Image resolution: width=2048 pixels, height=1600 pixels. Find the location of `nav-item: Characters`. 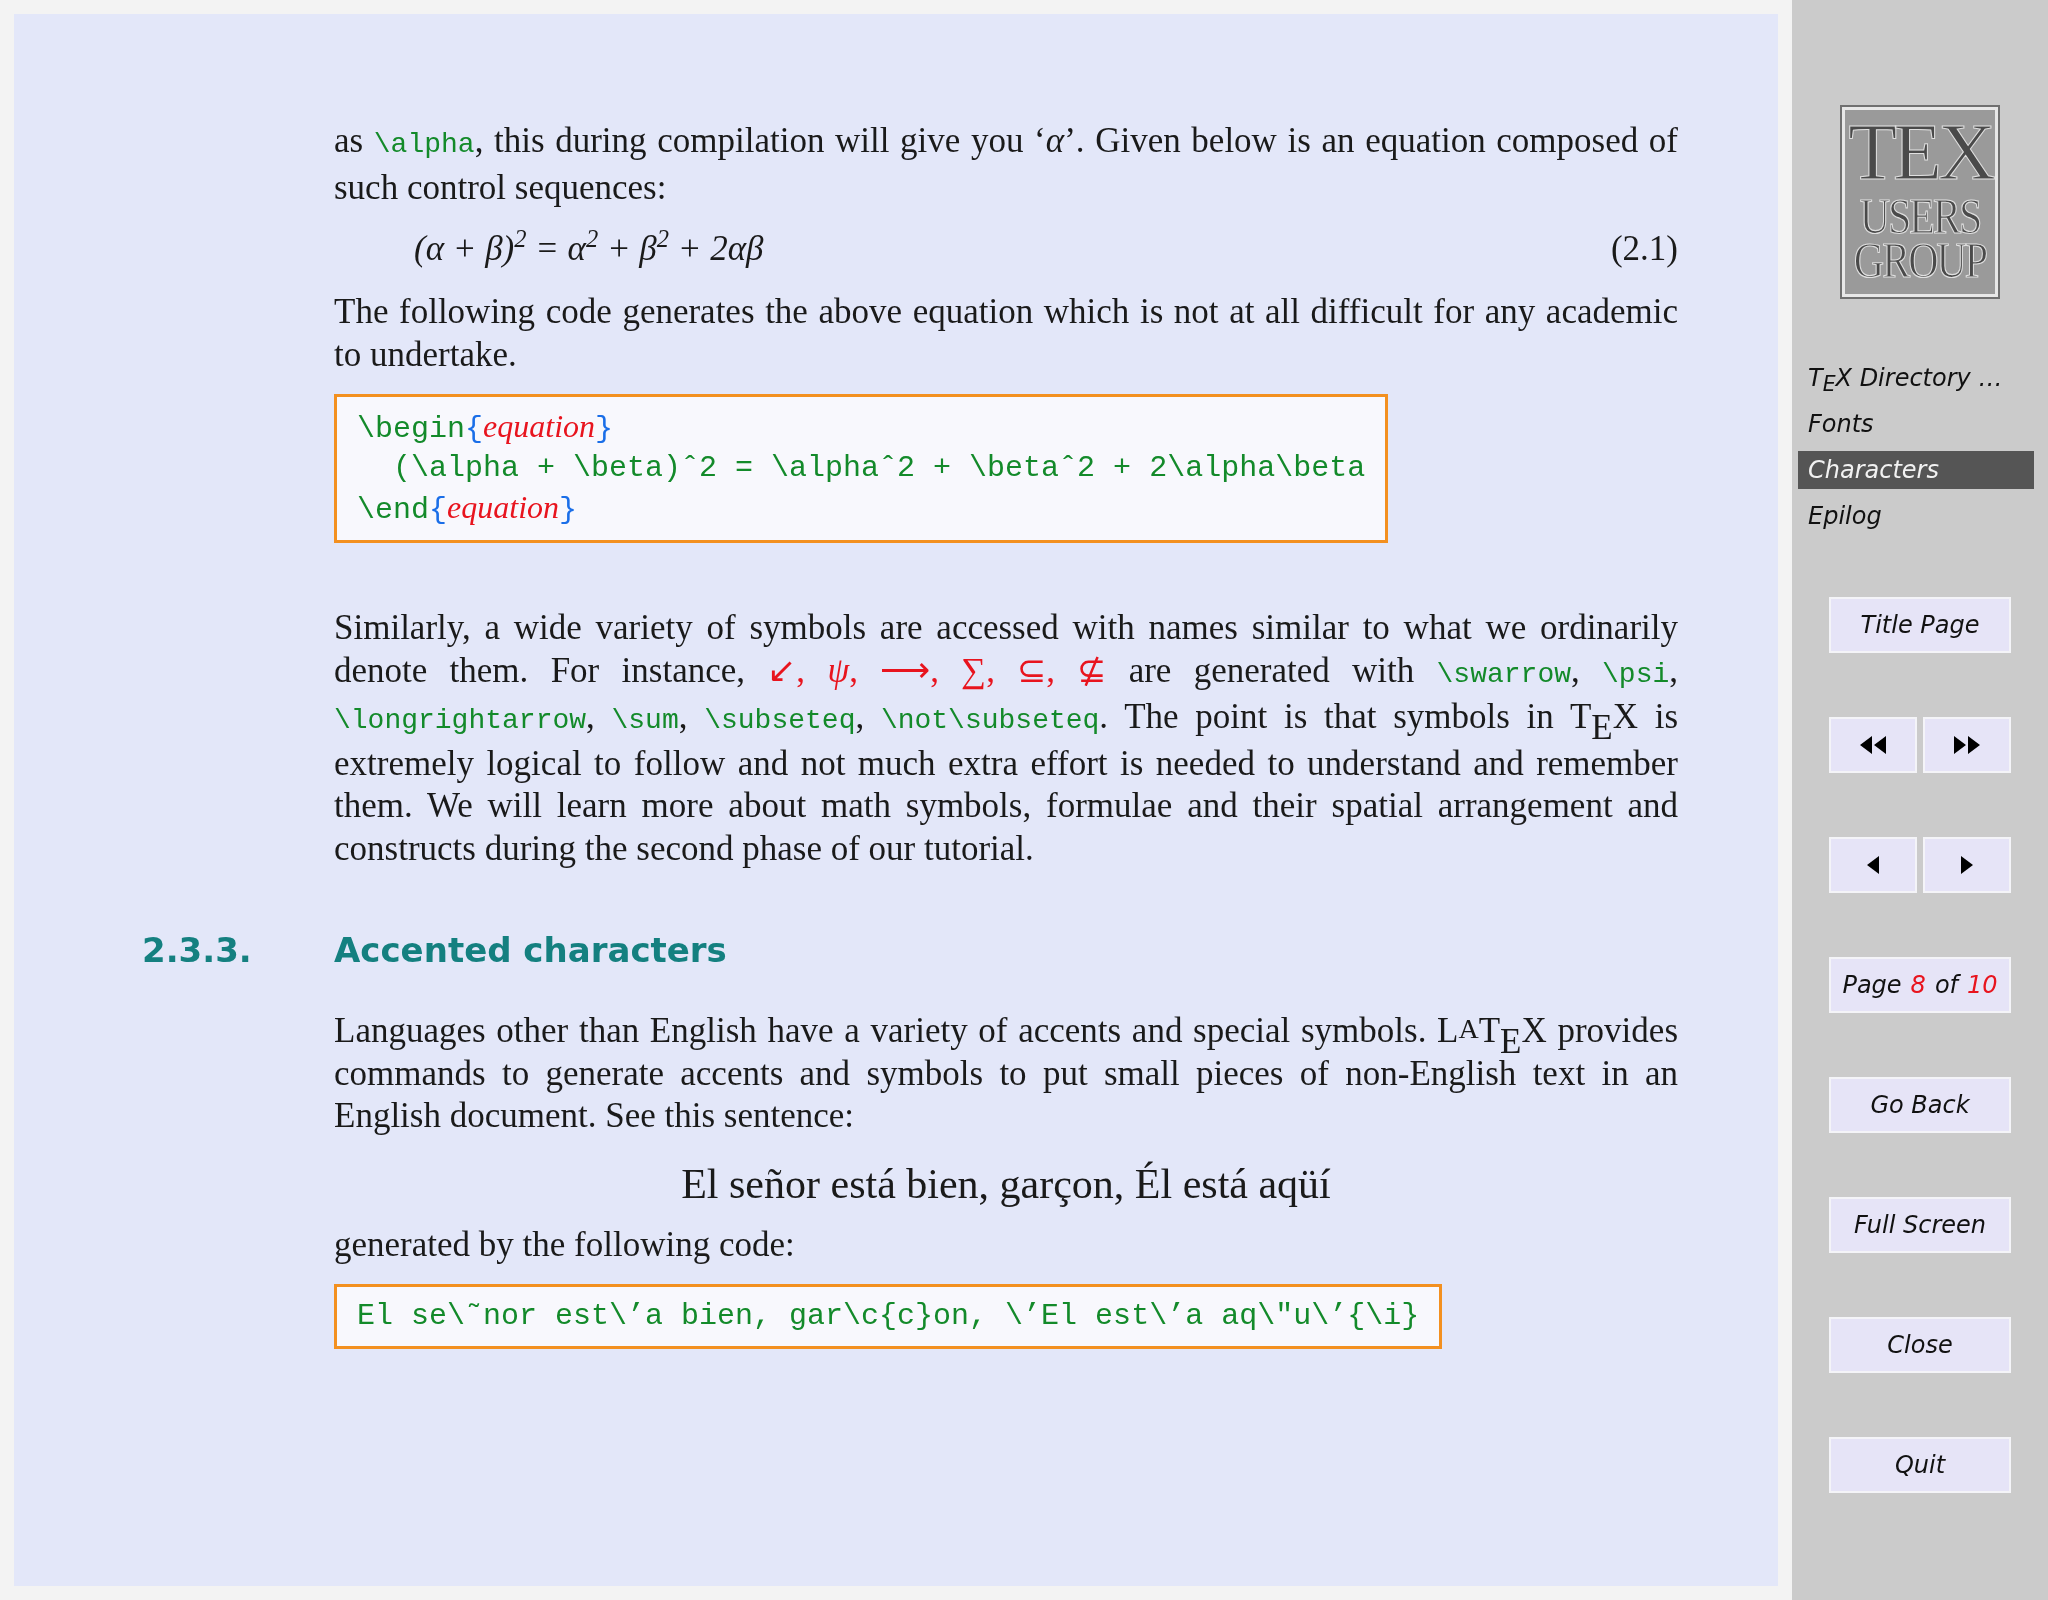

nav-item: Characters is located at coordinates (1916, 470).